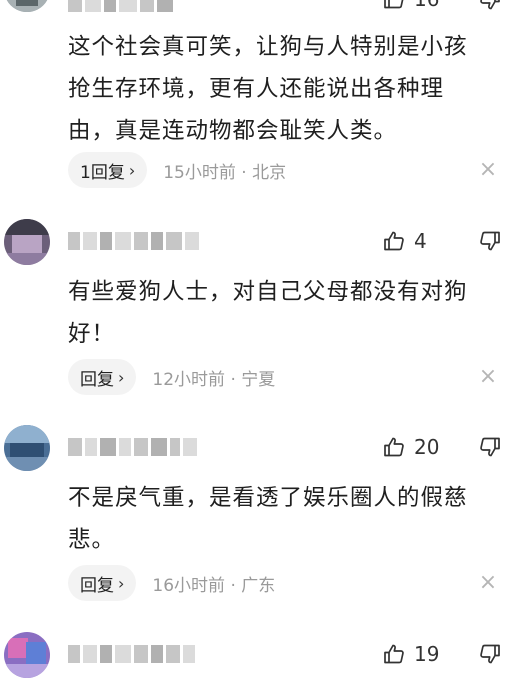  I want to click on reply-label: 1回复, so click(102, 172).